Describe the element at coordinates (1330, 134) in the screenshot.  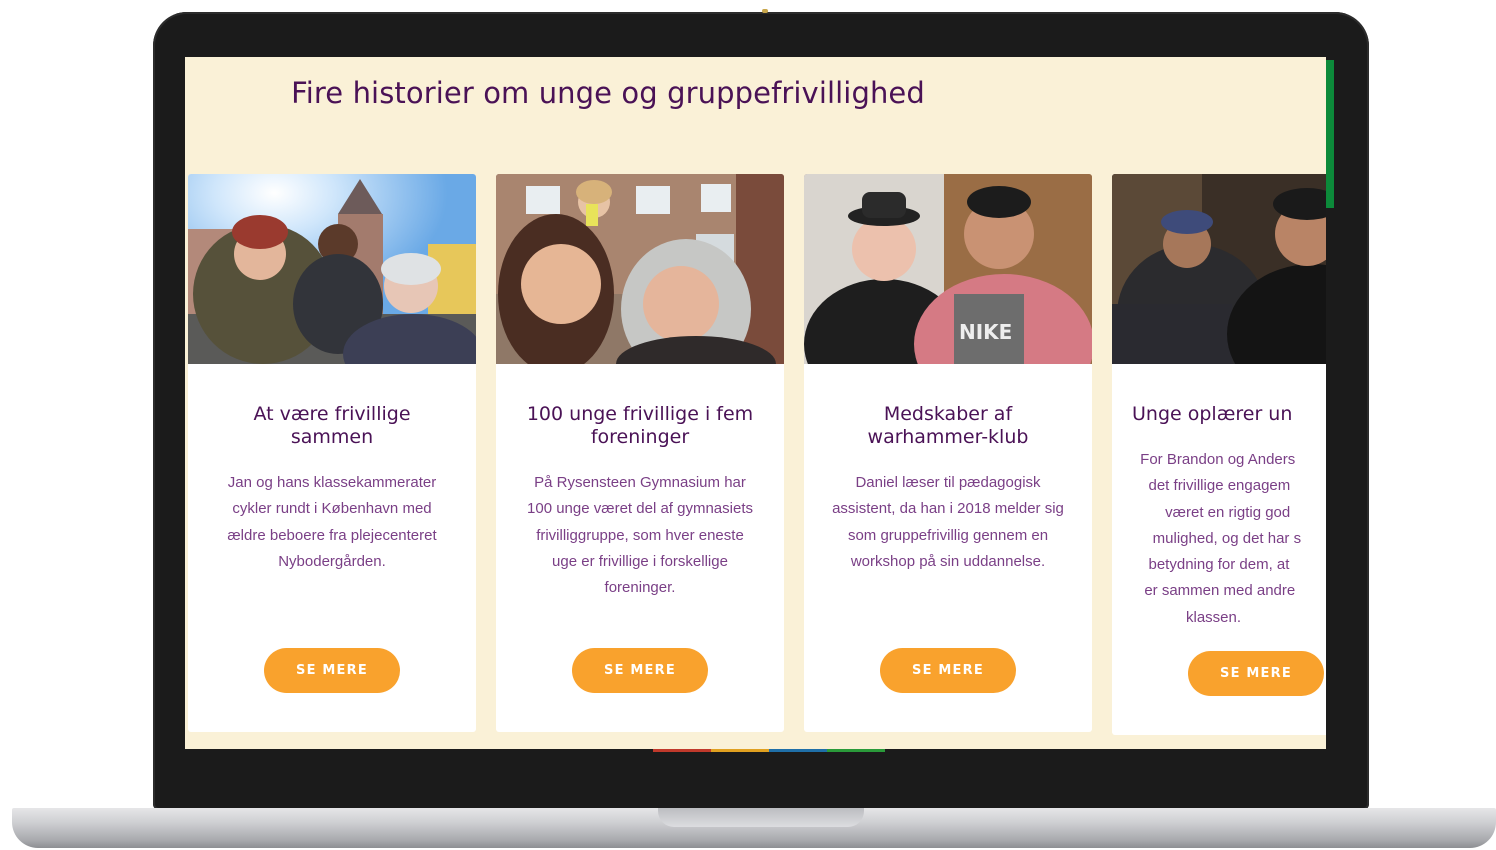
I see `screen-side-accent` at that location.